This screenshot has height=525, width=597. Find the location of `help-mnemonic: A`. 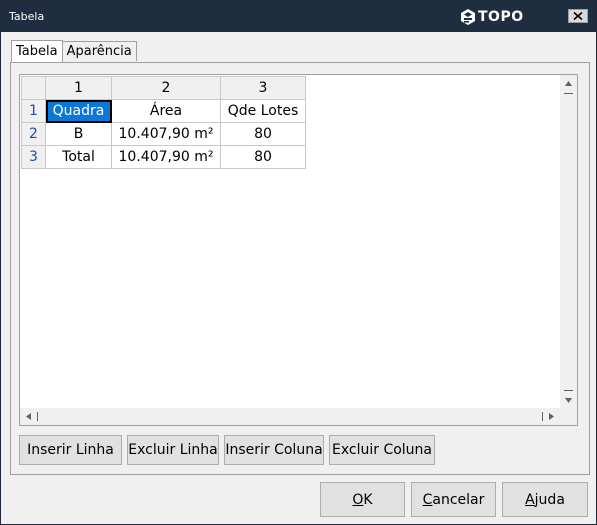

help-mnemonic: A is located at coordinates (530, 499).